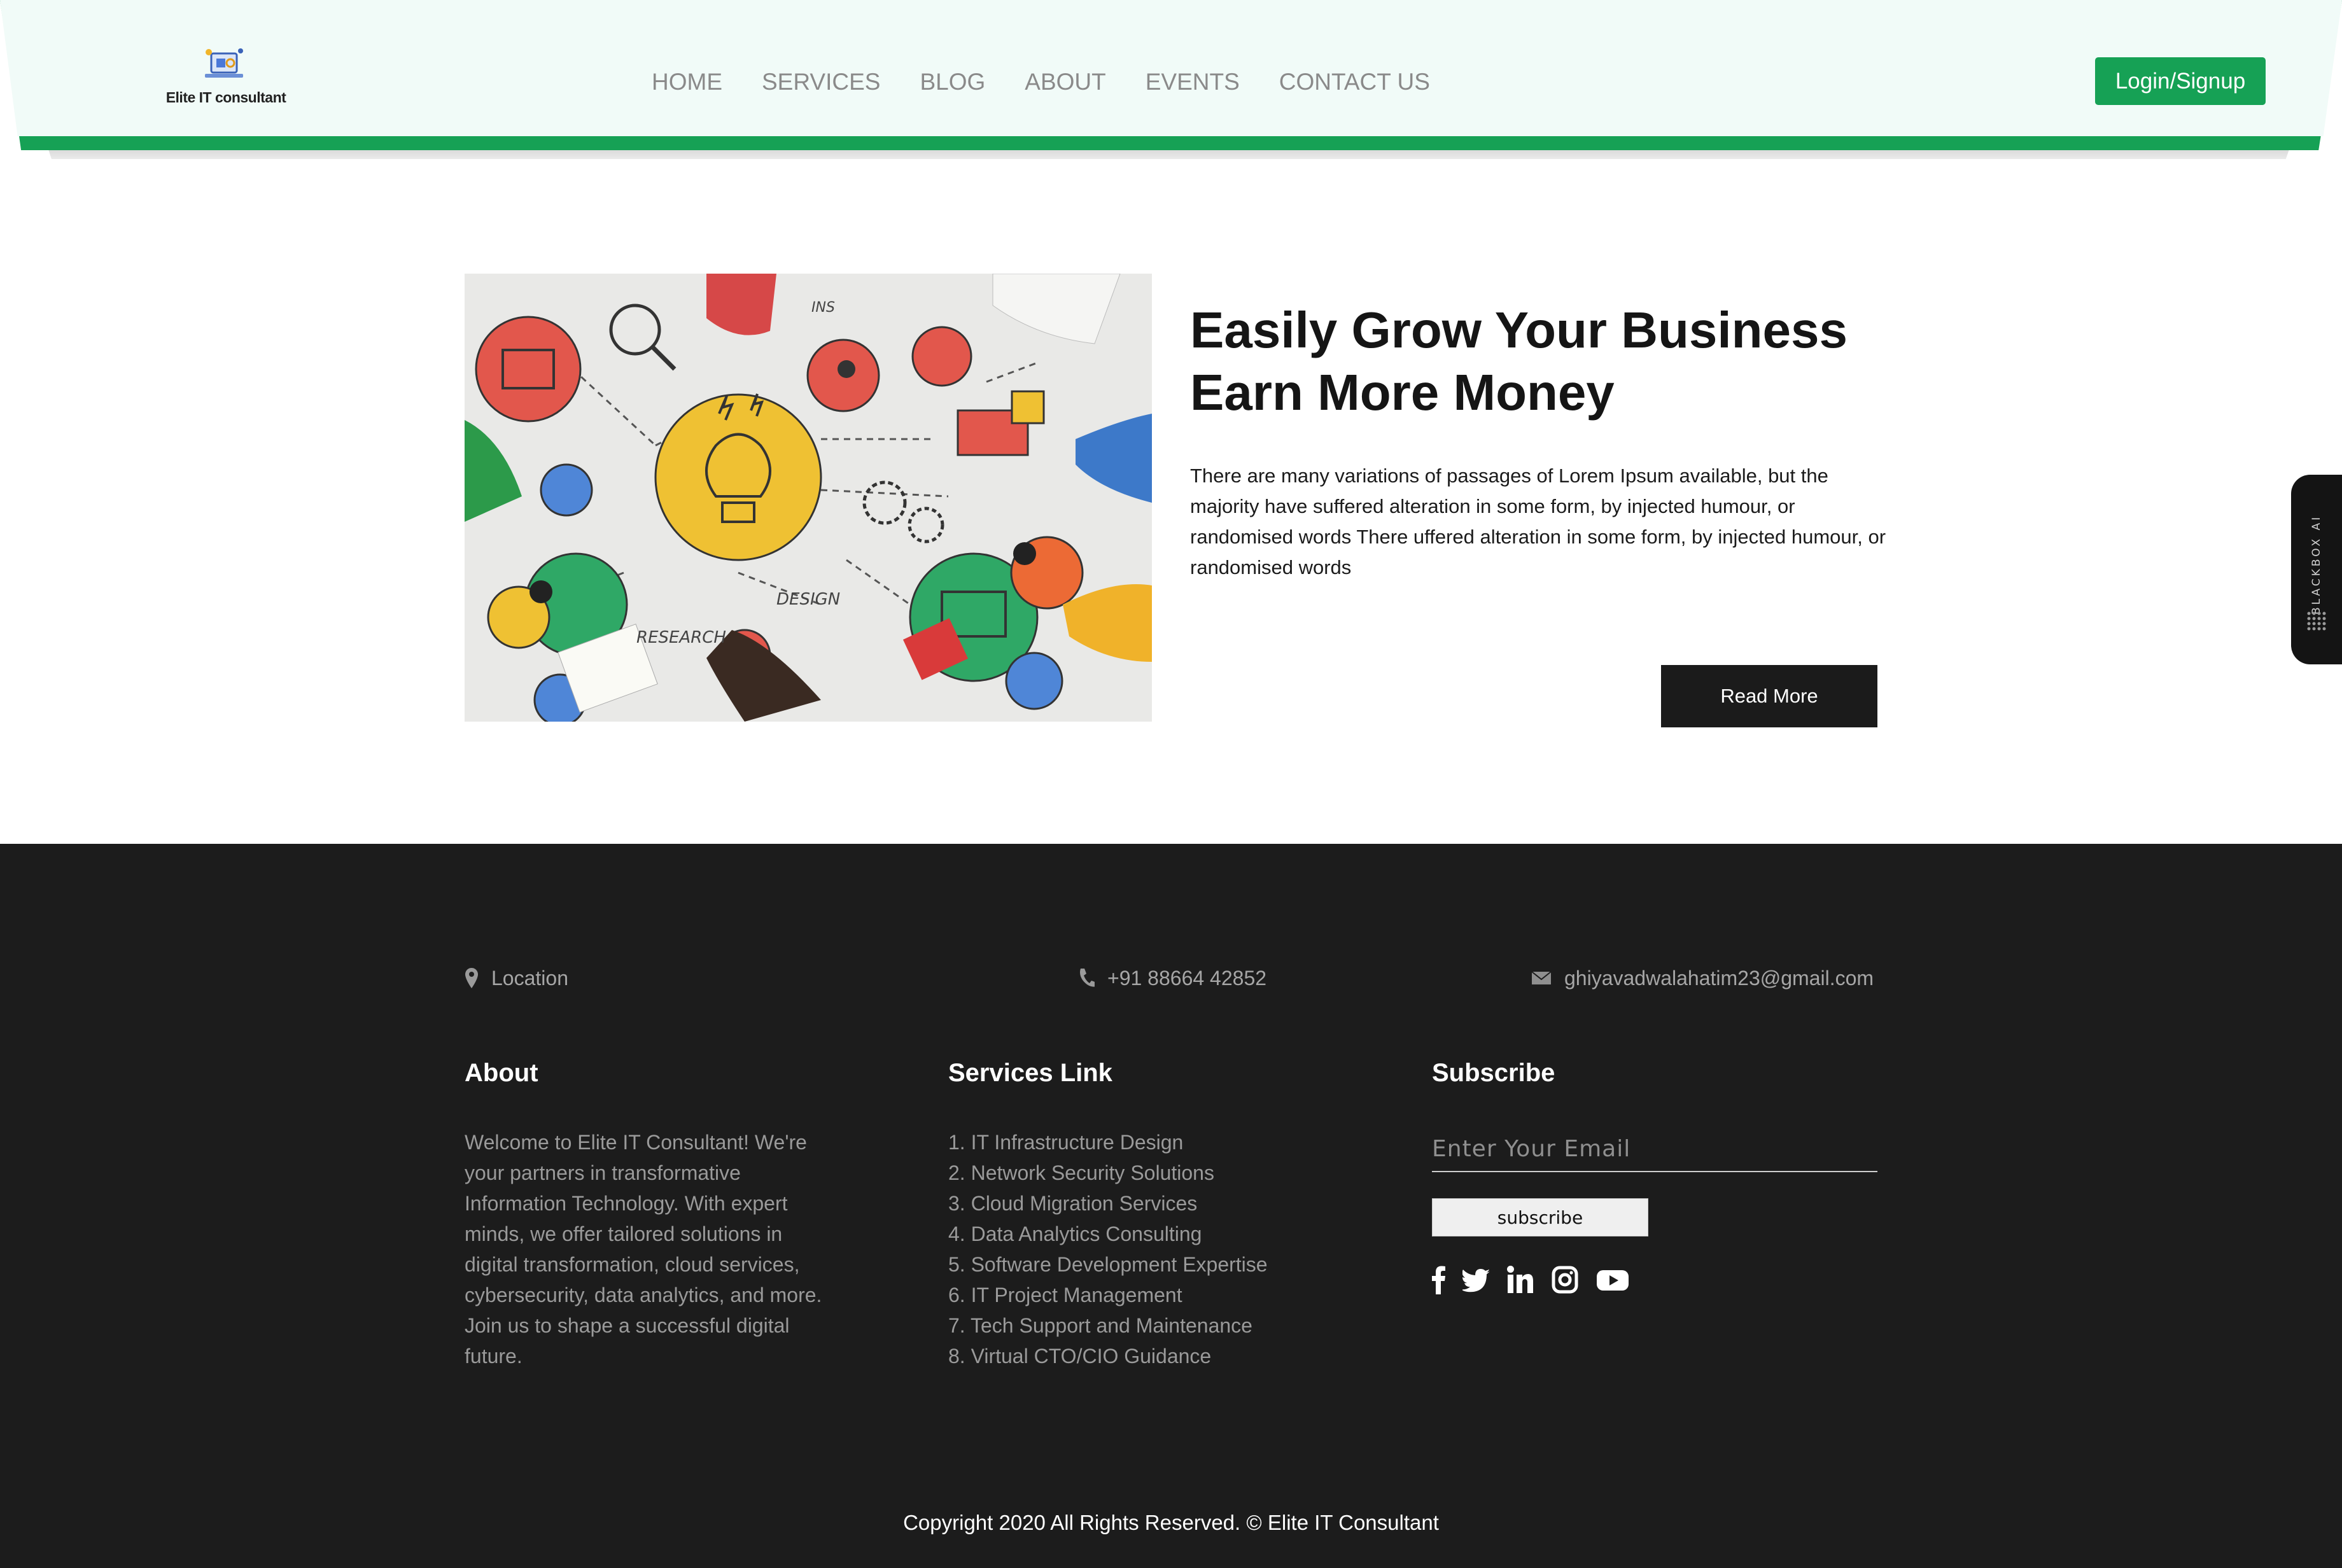  What do you see at coordinates (1087, 978) in the screenshot?
I see `phone-icon` at bounding box center [1087, 978].